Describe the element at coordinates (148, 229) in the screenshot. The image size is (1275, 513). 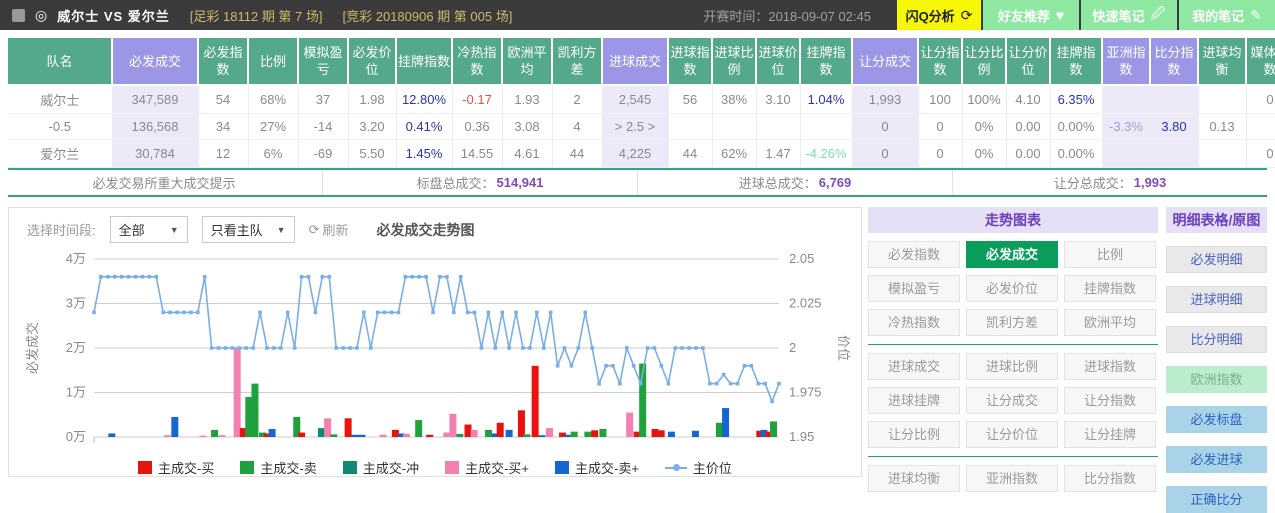
I see `time-range-select: 全部 ▼` at that location.